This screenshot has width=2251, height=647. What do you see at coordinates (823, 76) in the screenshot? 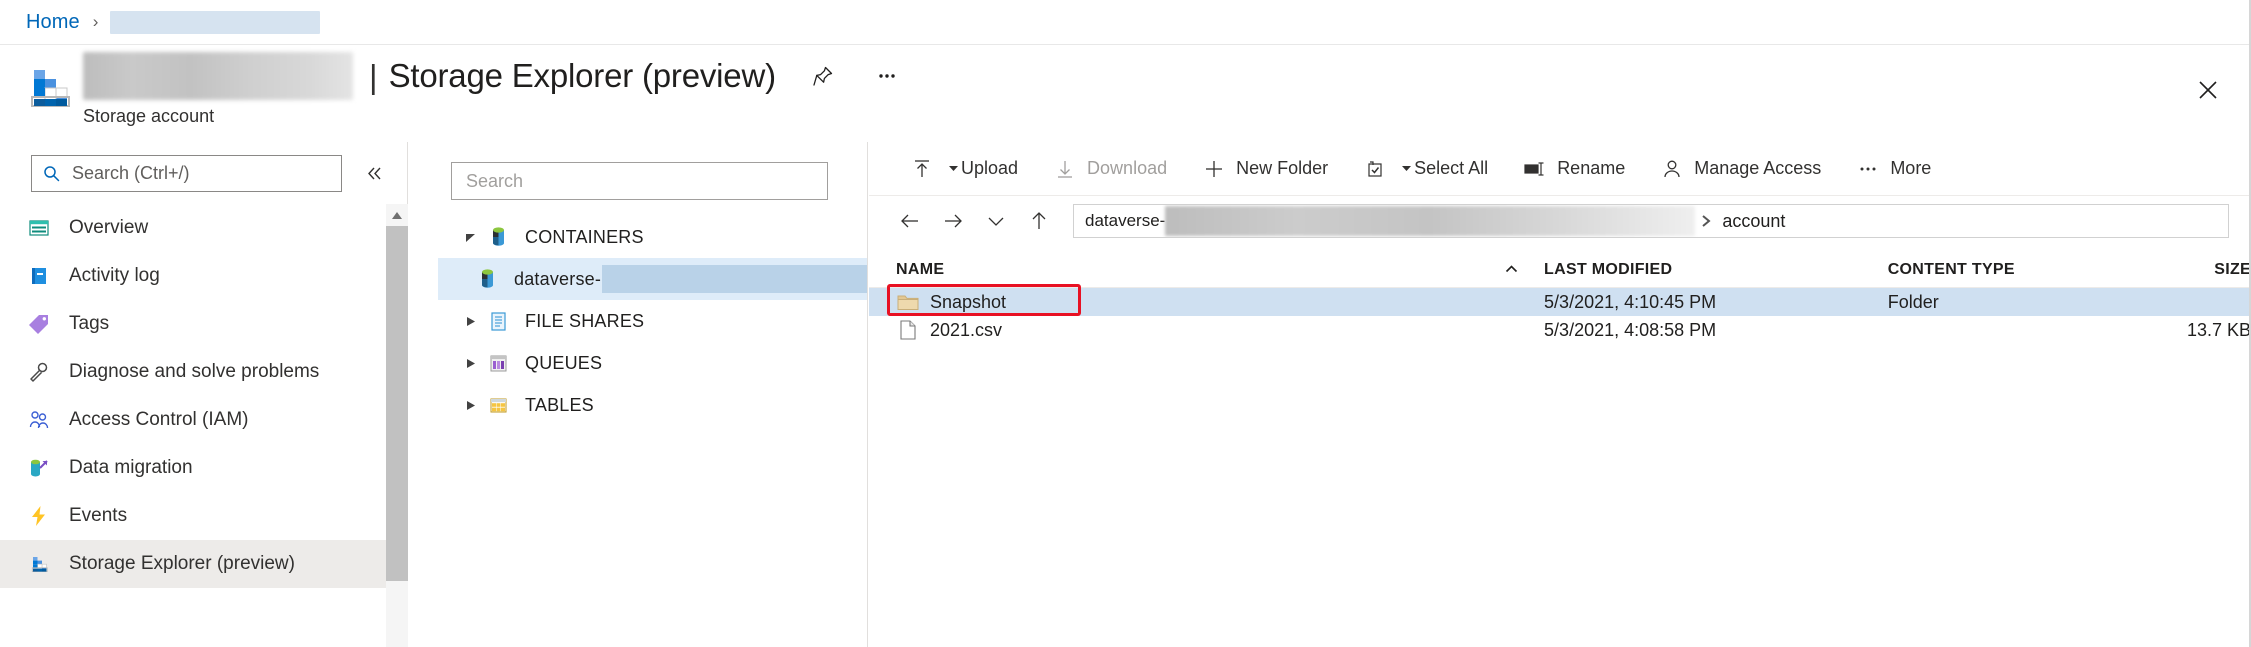
I see `pin-icon` at bounding box center [823, 76].